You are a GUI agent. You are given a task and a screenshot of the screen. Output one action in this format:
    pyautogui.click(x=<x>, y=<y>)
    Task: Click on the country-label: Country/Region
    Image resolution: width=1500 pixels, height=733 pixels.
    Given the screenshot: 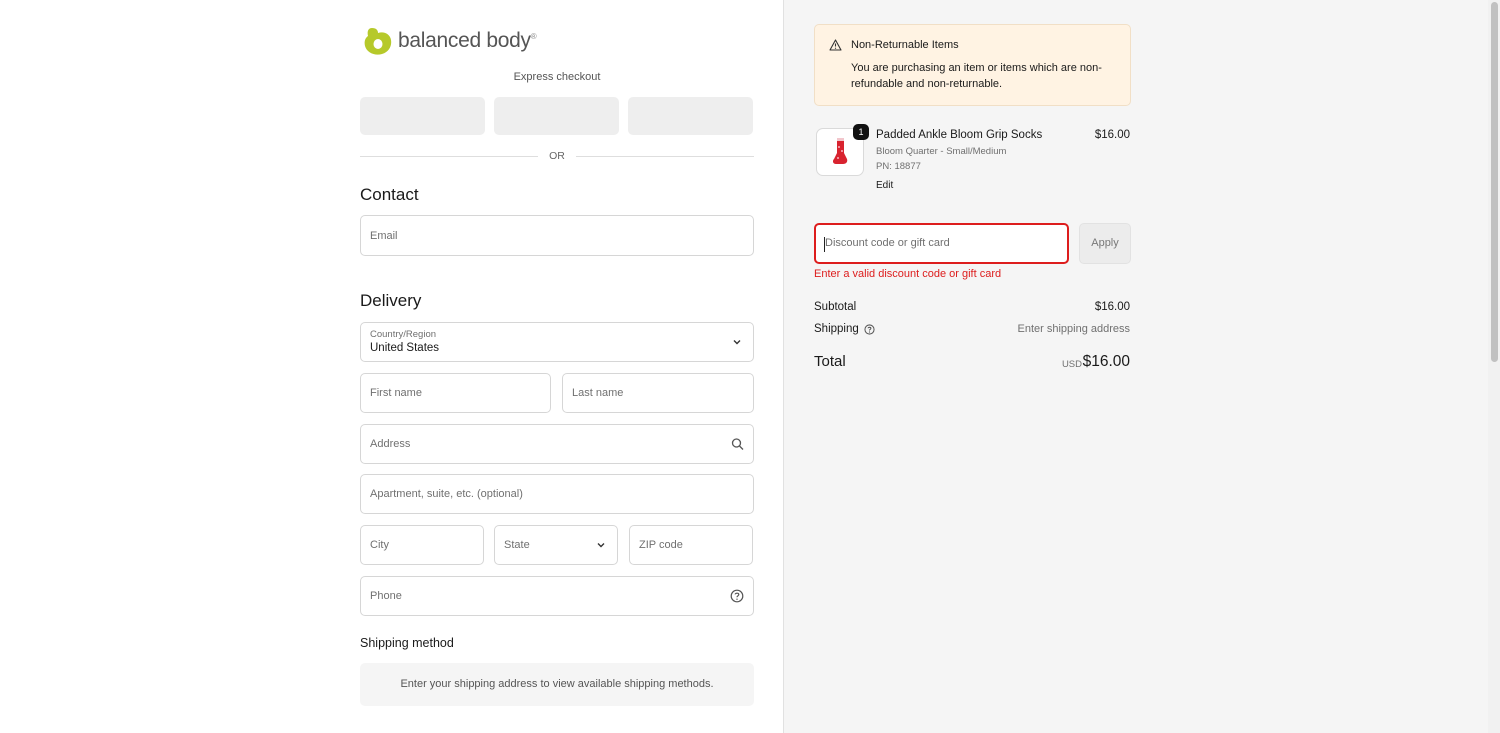 What is the action you would take?
    pyautogui.click(x=403, y=334)
    